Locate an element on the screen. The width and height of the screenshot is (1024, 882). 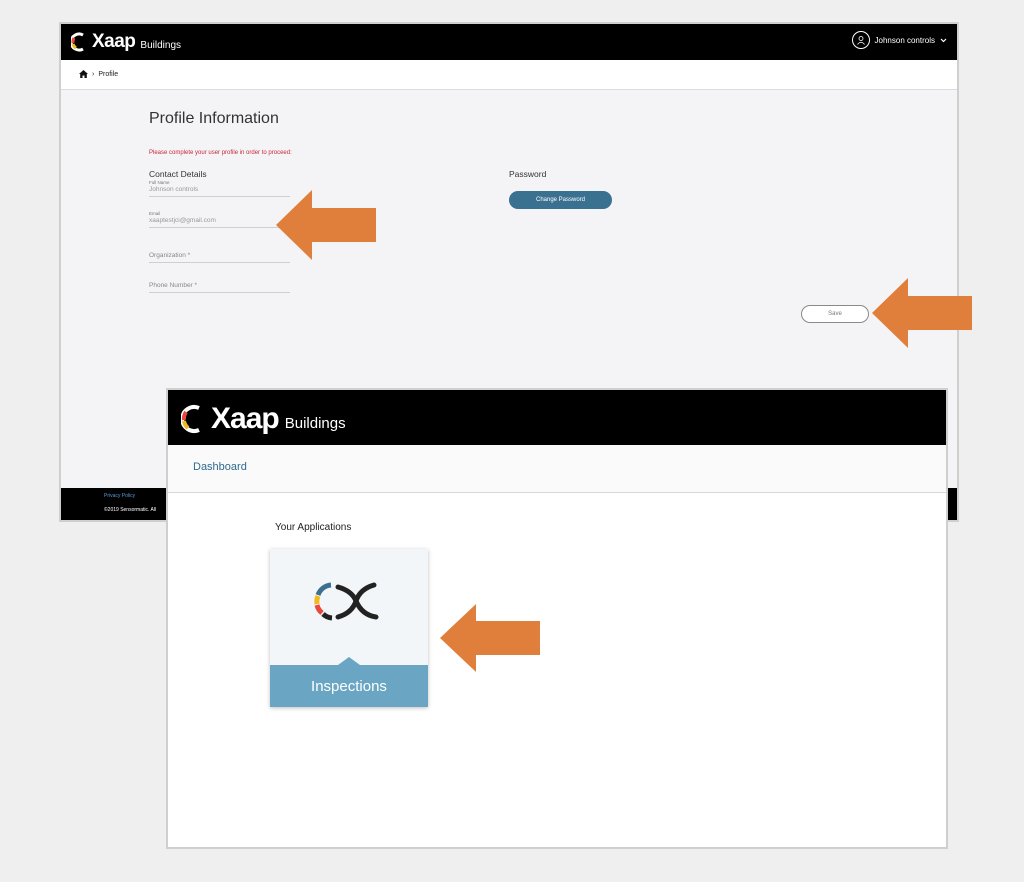
save-button: Save is located at coordinates (835, 314).